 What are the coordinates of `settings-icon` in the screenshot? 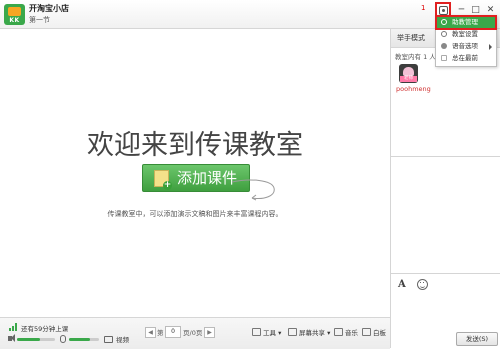 It's located at (443, 10).